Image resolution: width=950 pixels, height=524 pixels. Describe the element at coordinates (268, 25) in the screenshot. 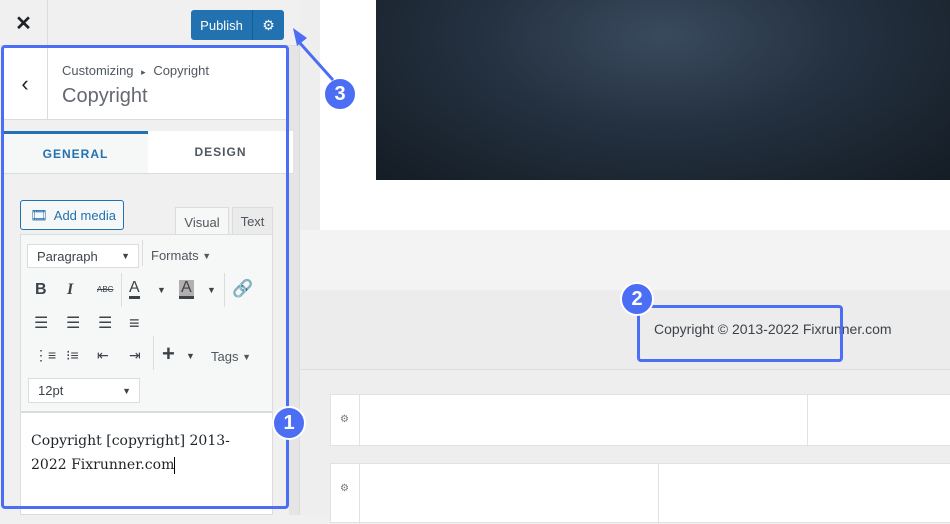

I see `gear-icon: ⚙` at that location.